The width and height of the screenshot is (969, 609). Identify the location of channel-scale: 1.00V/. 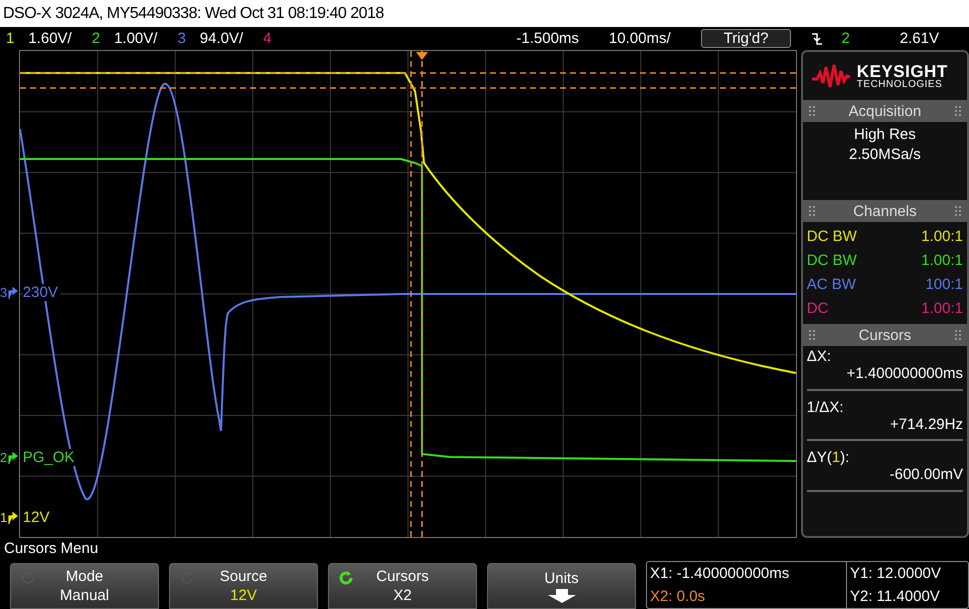
(136, 38).